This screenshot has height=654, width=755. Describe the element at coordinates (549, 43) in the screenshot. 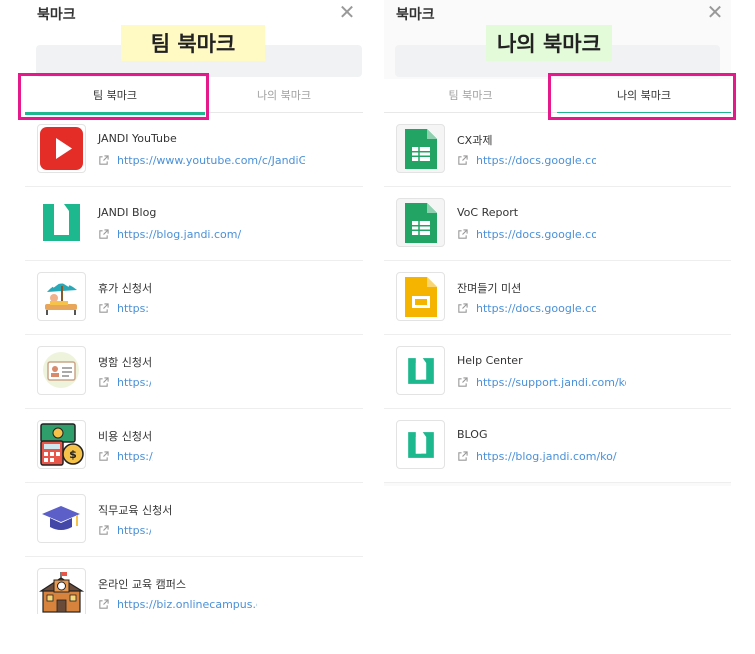

I see `my-bookmark-callout: 나의 북마크` at that location.